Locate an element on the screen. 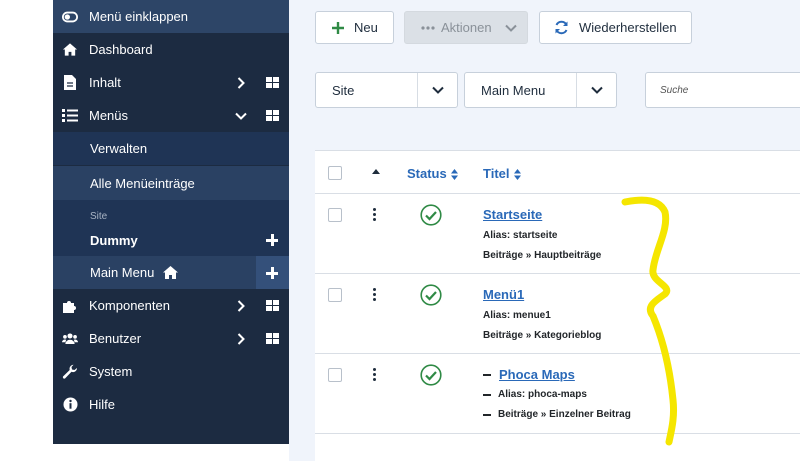 This screenshot has width=800, height=461. restore-button: Wiederherstellen is located at coordinates (615, 27).